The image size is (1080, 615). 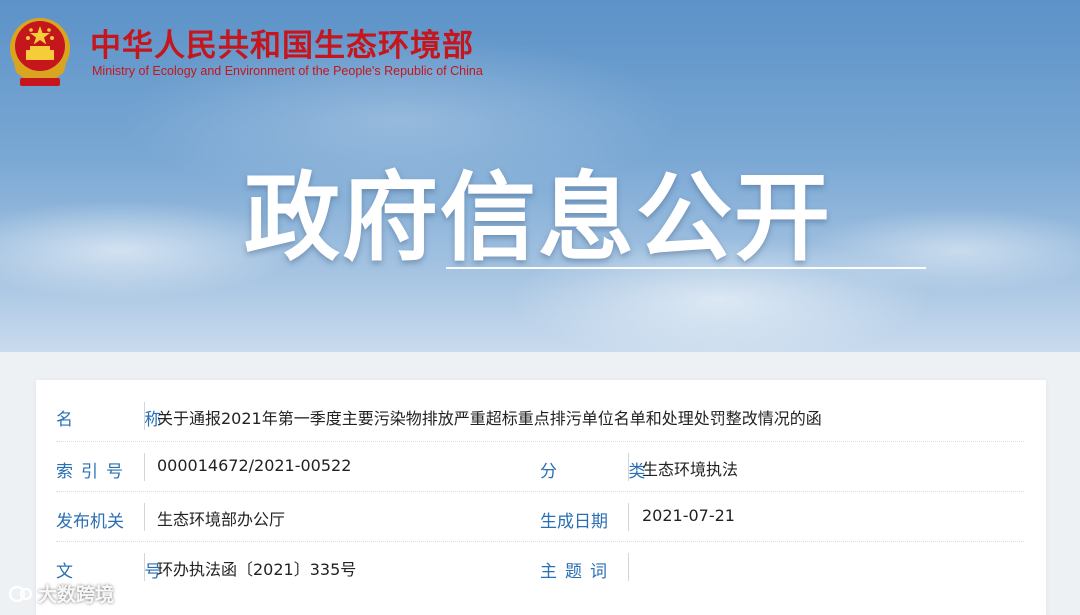 I want to click on banner-title: 政府信息公开, so click(x=538, y=218).